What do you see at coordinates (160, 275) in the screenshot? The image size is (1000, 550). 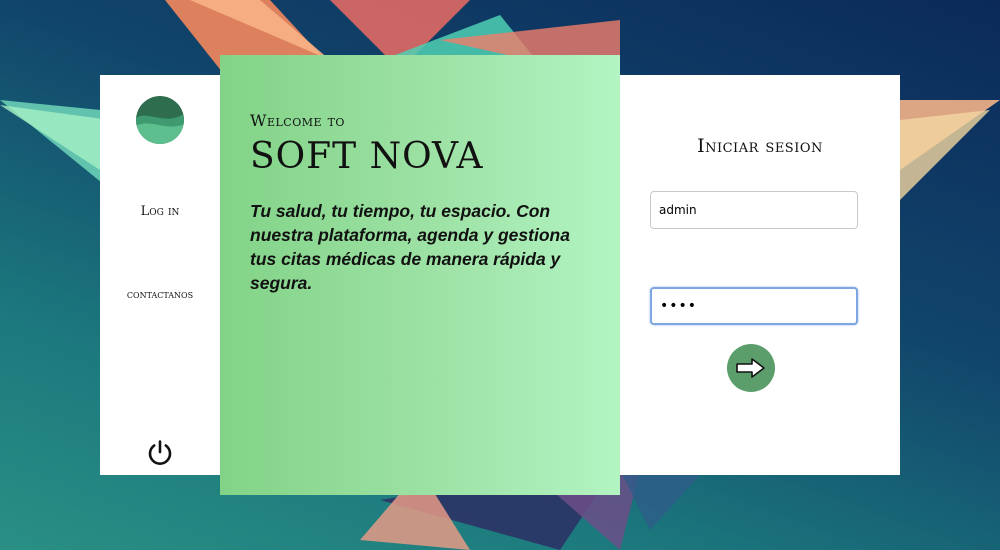 I see `sidebar: Log in contactanos` at bounding box center [160, 275].